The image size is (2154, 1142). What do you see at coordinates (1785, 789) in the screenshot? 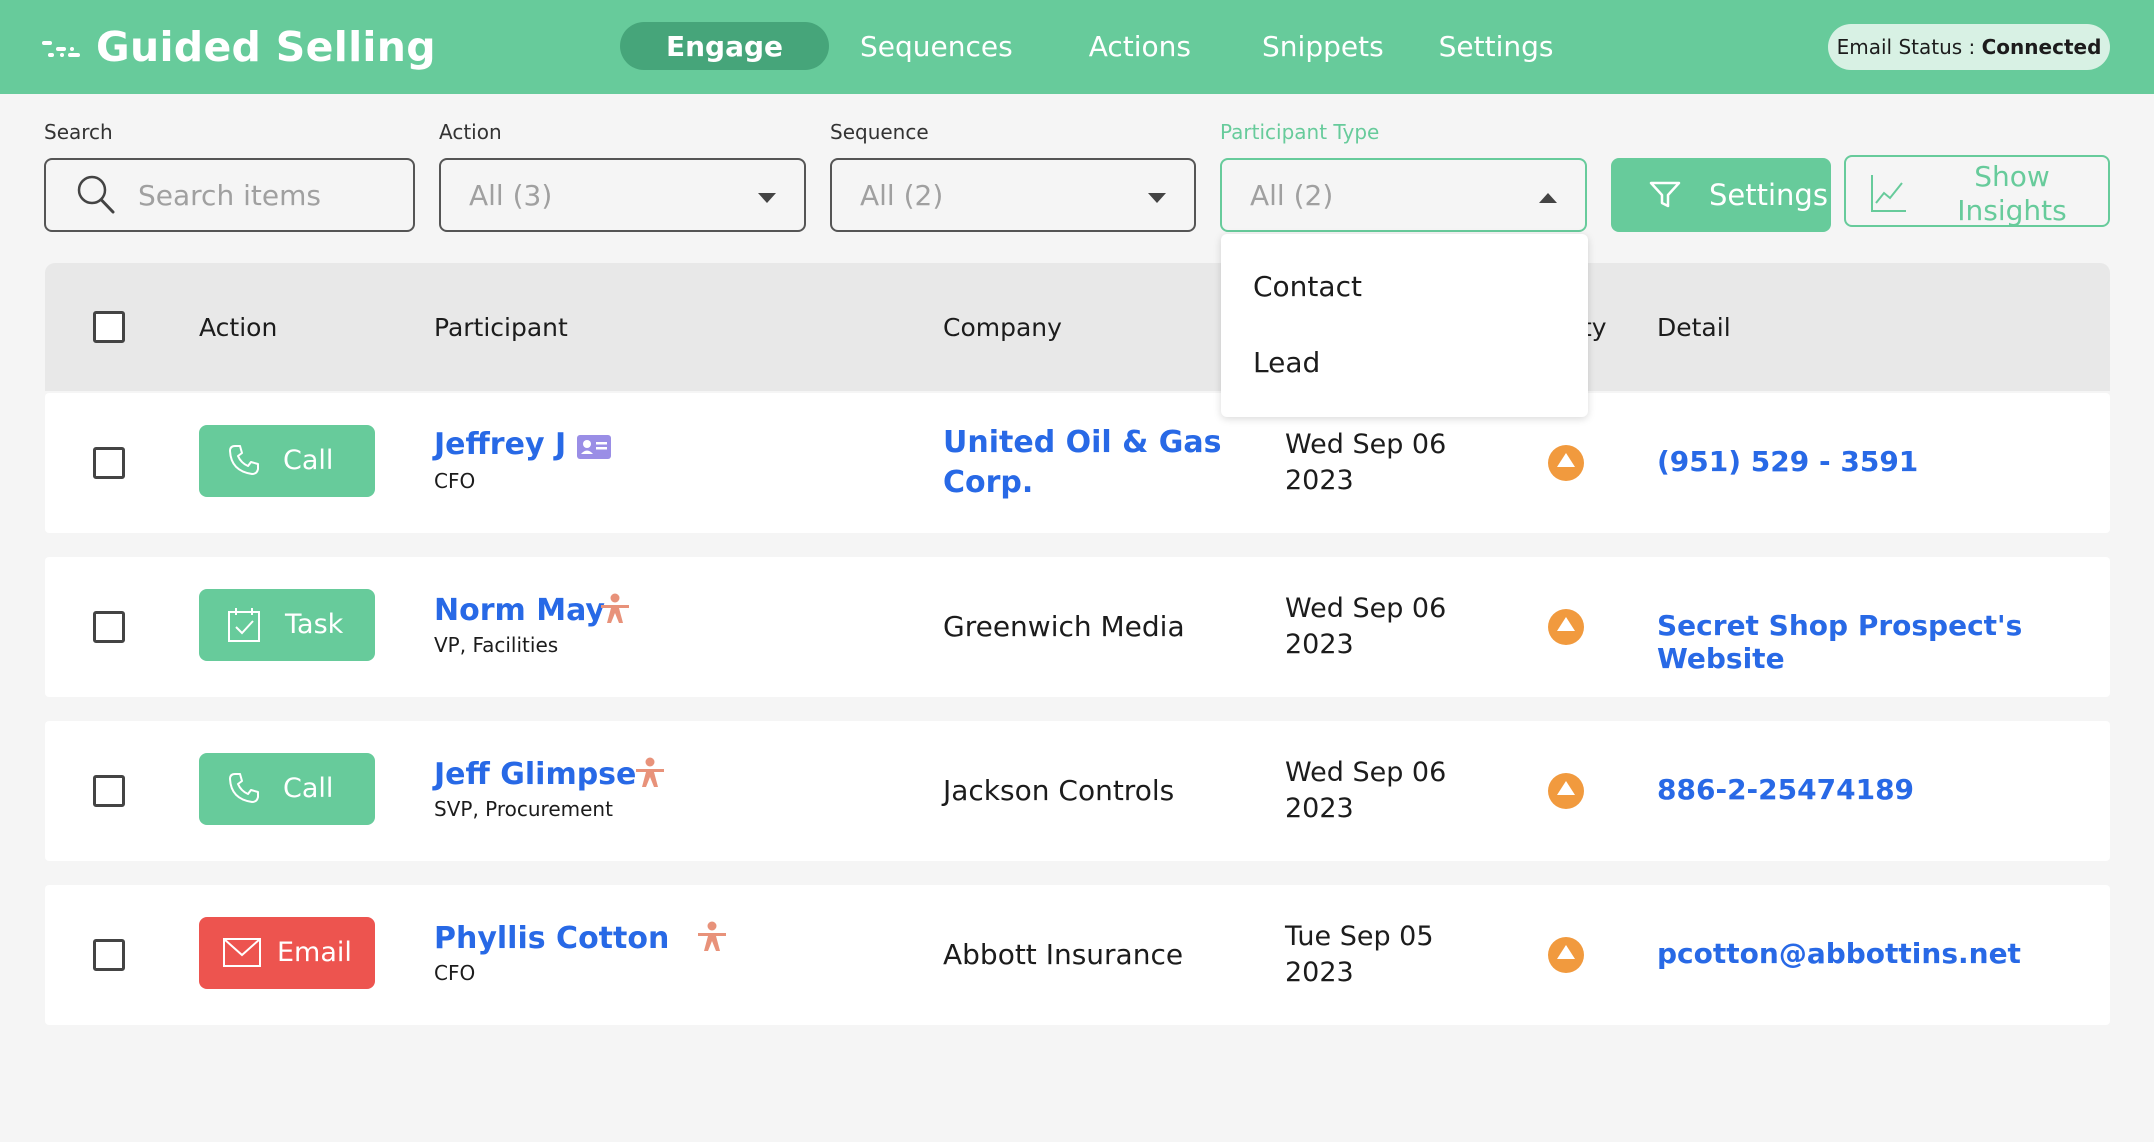
I see `phone-number-link: 886-2-25474189` at bounding box center [1785, 789].